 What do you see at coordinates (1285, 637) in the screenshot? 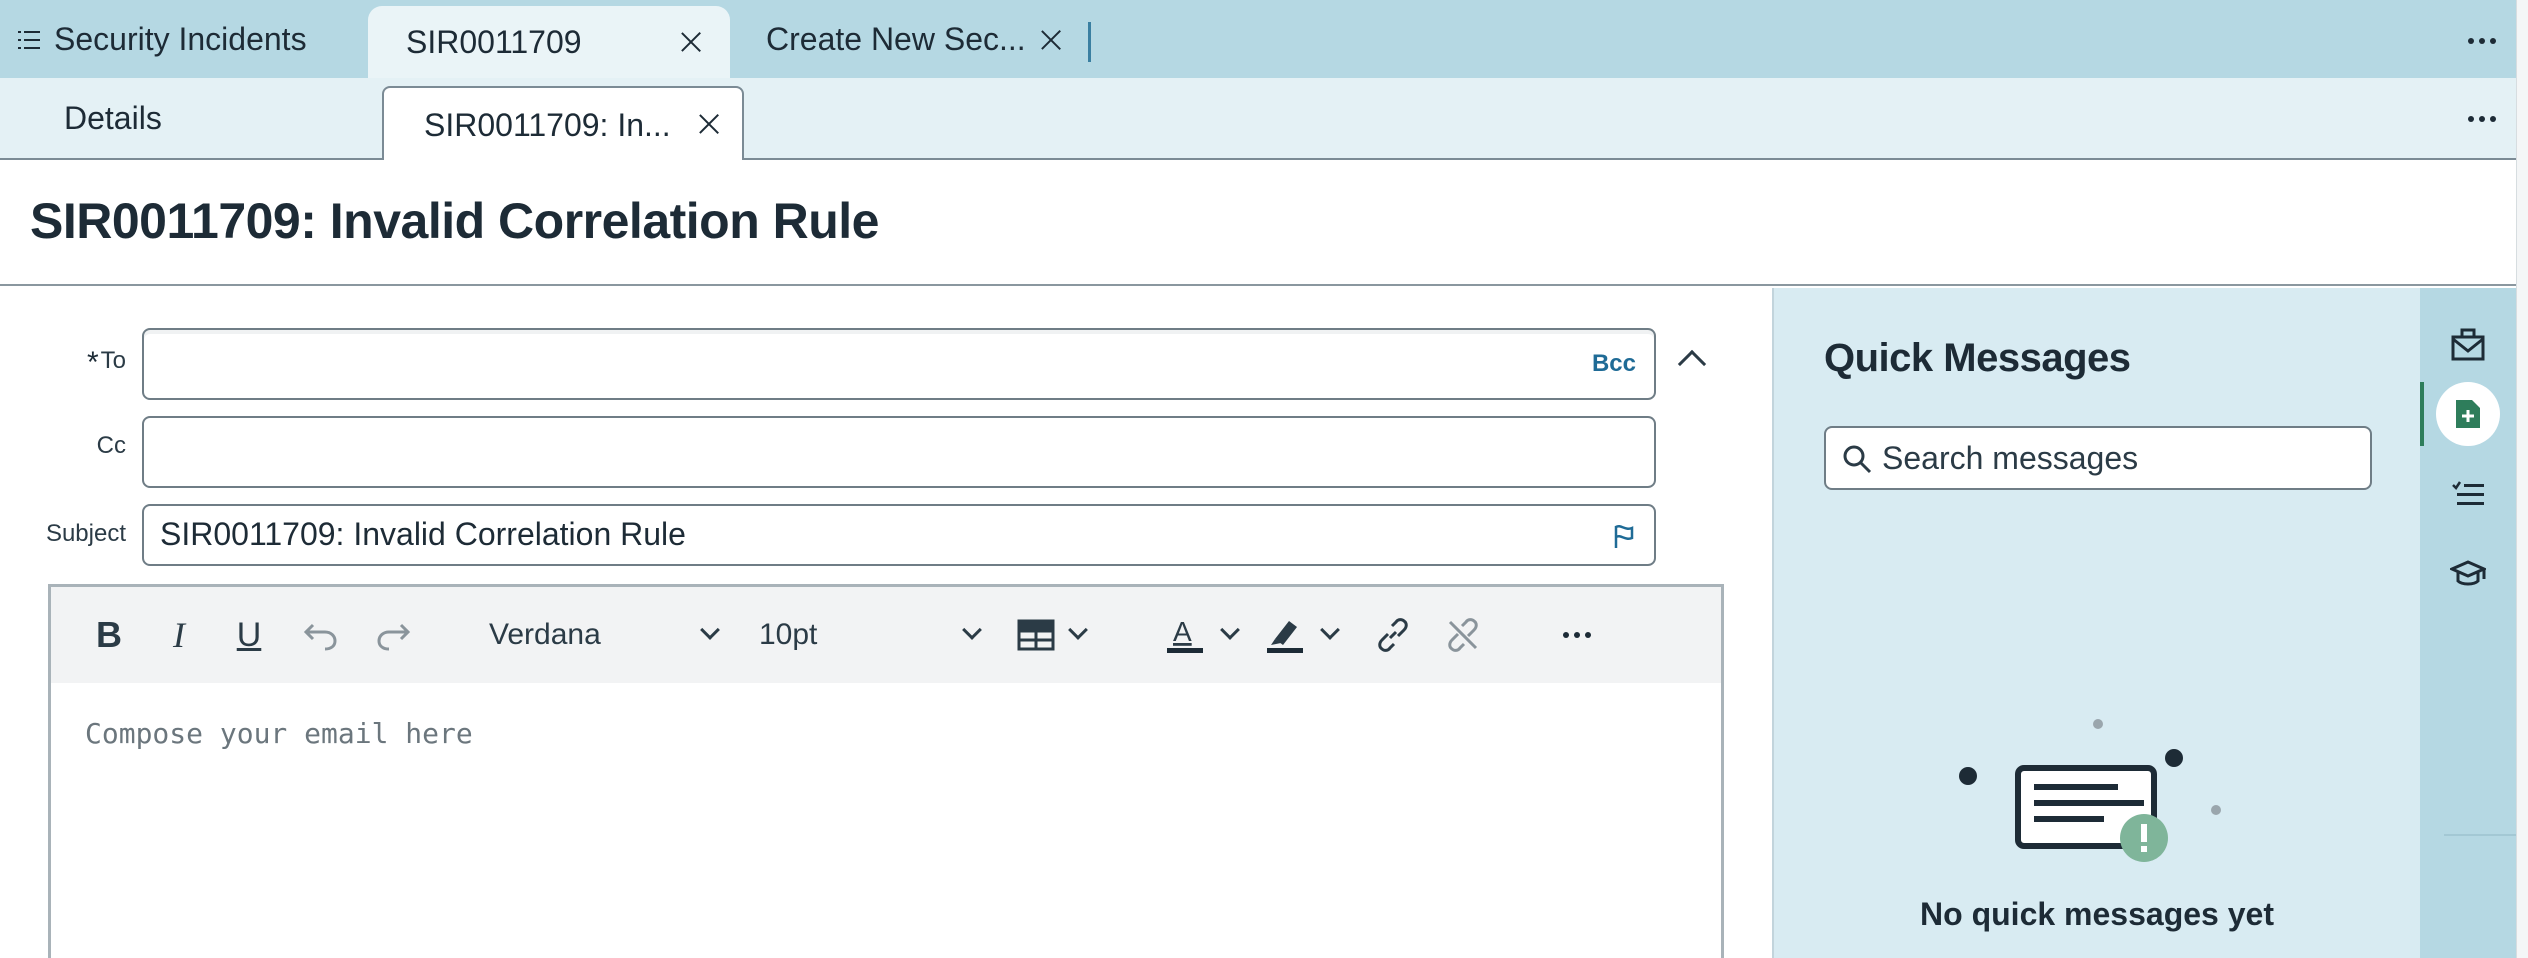
I see `highlighter-icon` at bounding box center [1285, 637].